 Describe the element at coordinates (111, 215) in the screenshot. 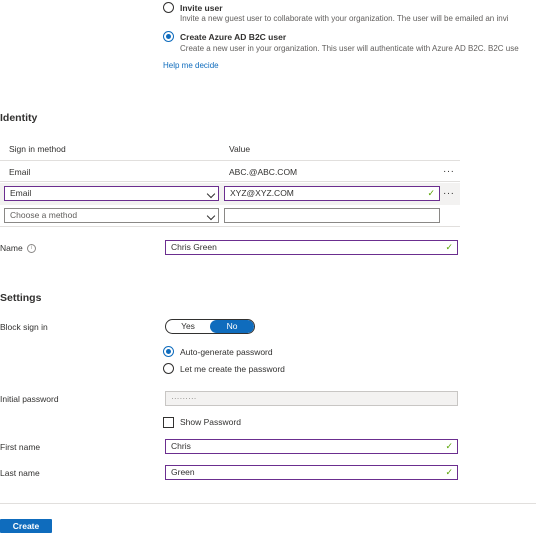

I see `new-sign-in-method-dropdown: Choose a method` at that location.